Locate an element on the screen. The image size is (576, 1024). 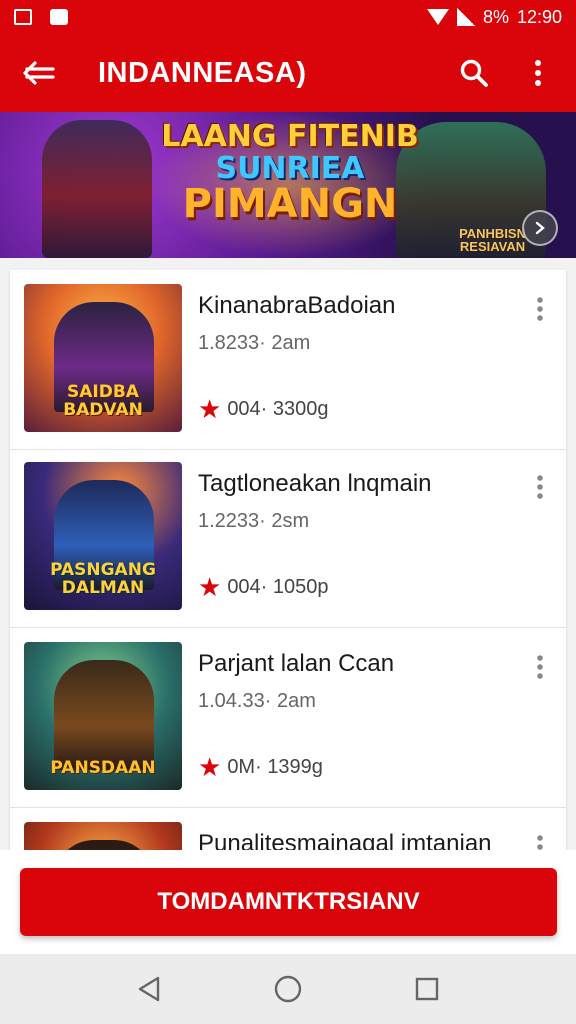
item-thumbnail: PASNGANG DALMAN is located at coordinates (103, 536).